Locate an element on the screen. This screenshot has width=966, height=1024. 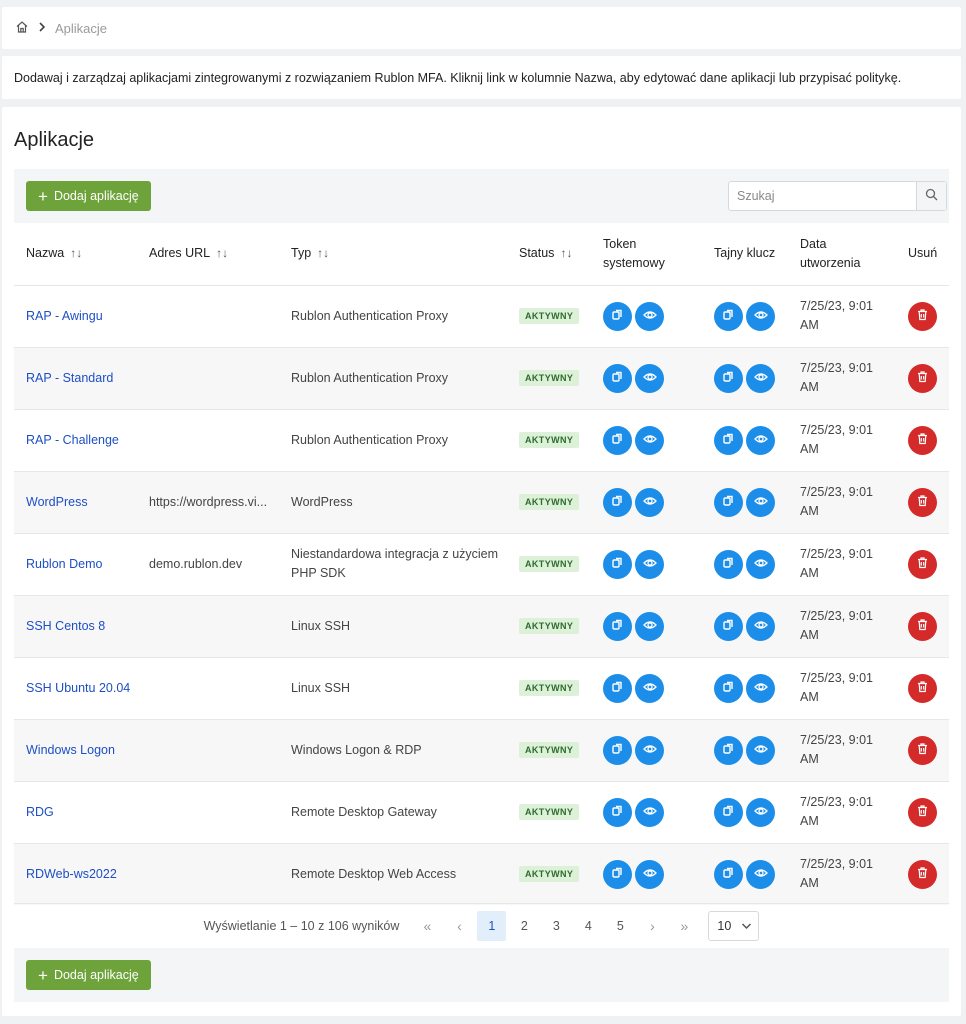
app-name-link: RAP - Challenge is located at coordinates (72, 440).